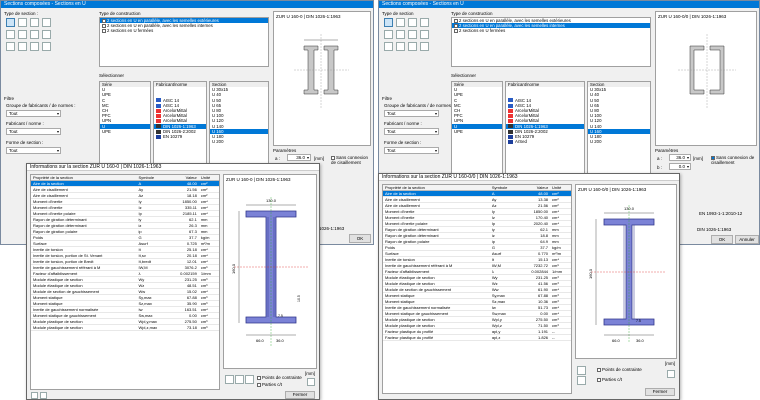 The image size is (760, 400). I want to click on preview-label: ZUR U 160-0/0 | DIN 1026-1:1963, so click(692, 16).